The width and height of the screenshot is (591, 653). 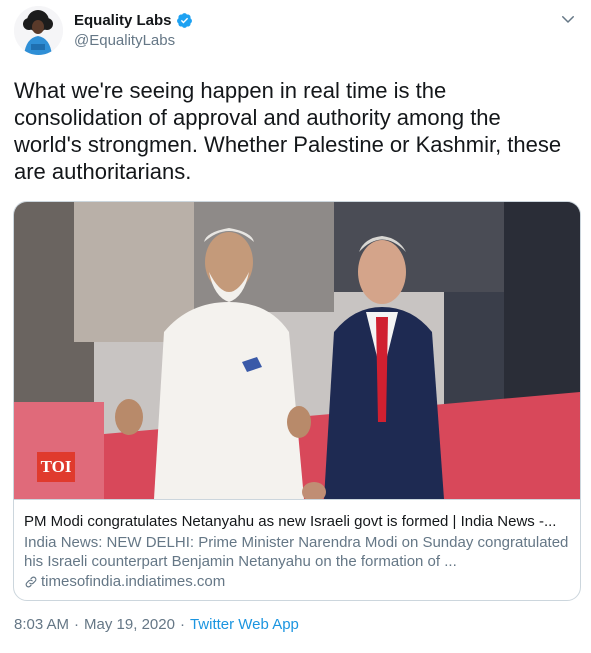 What do you see at coordinates (244, 624) in the screenshot?
I see `tweet-source-app-link: Twitter Web App` at bounding box center [244, 624].